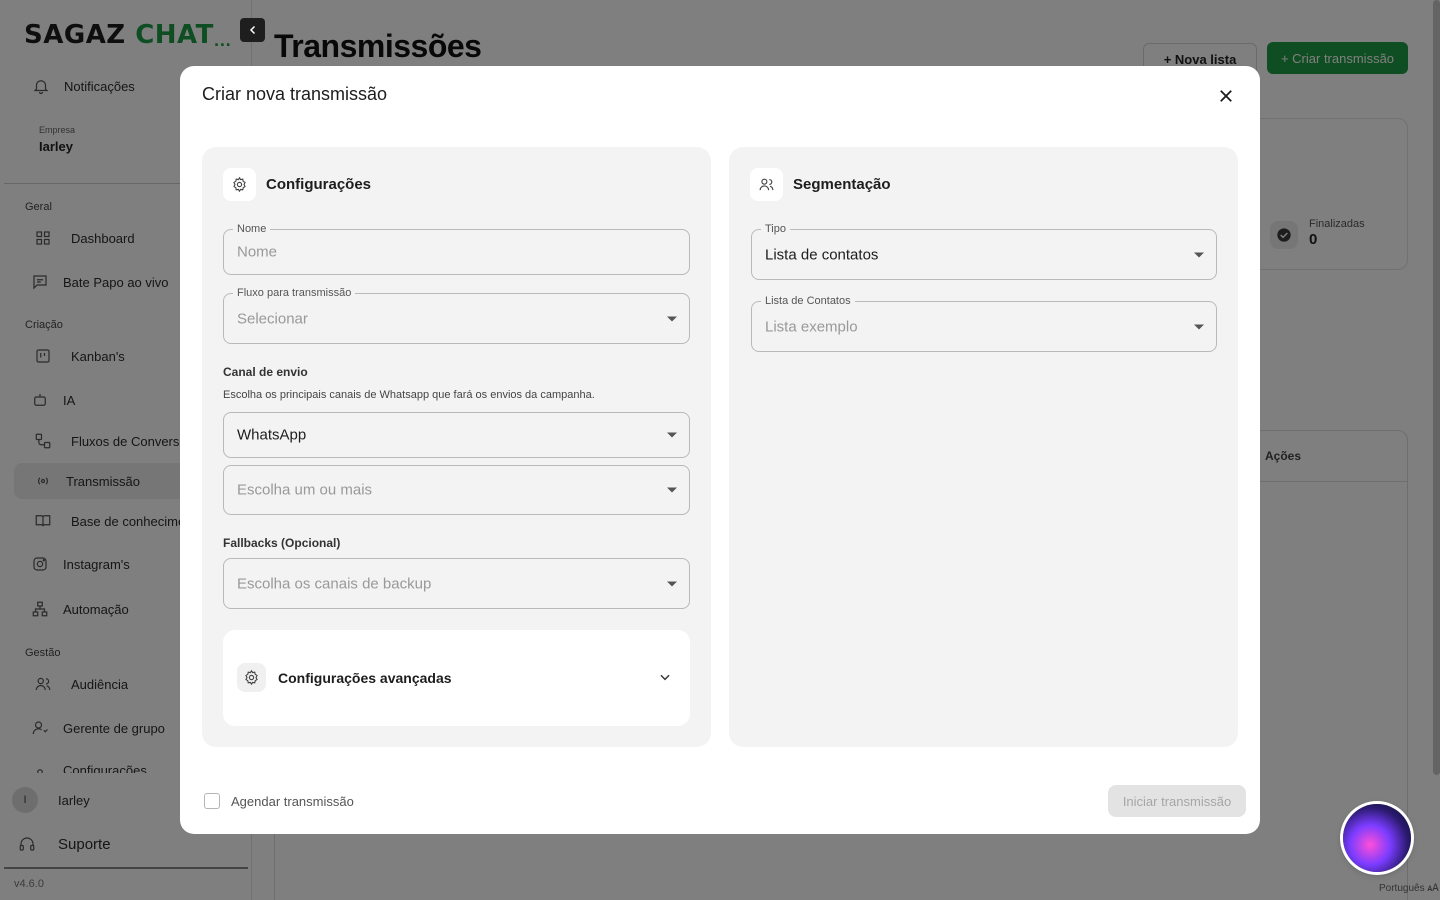  What do you see at coordinates (822, 254) in the screenshot?
I see `type-select-value: Lista de contatos` at bounding box center [822, 254].